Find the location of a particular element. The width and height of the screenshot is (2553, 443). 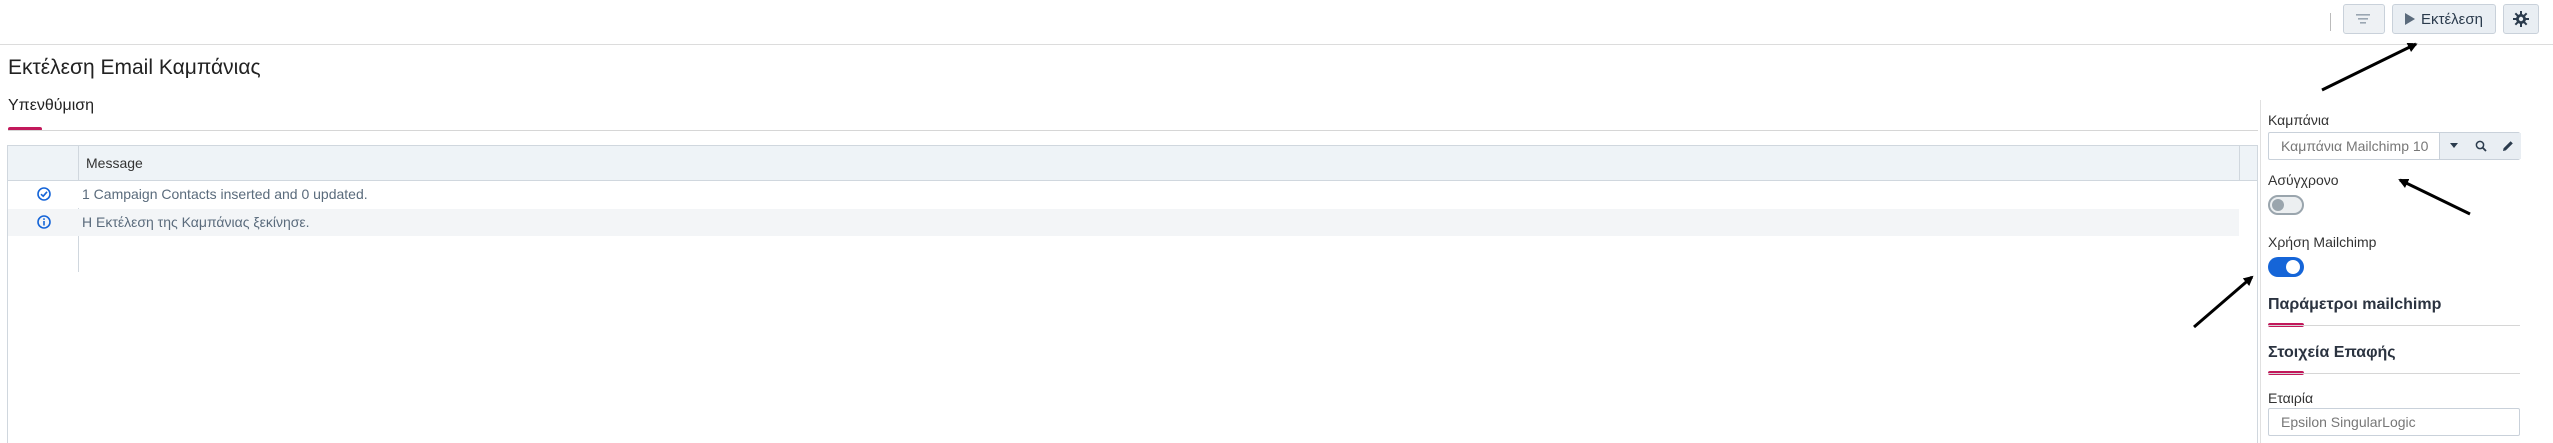

tab-reminder: Υπενθύμιση is located at coordinates (51, 106).